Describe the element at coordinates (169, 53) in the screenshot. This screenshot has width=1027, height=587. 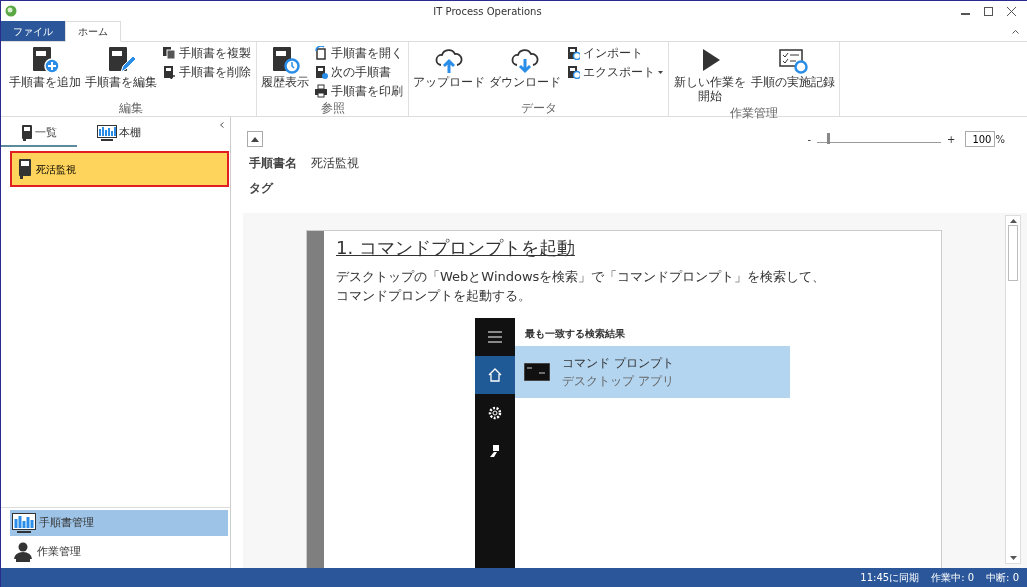
I see `copy-icon` at that location.